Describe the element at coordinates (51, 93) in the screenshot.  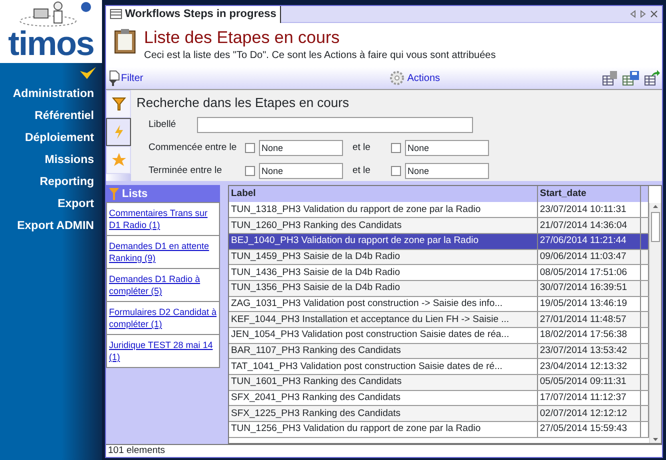
I see `nav-link: Administration` at that location.